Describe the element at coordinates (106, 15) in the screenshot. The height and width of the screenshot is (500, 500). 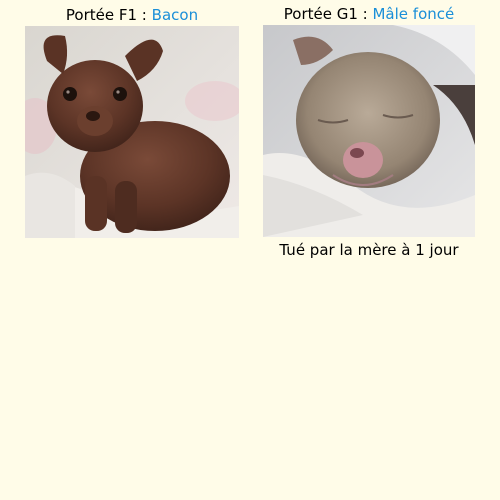
I see `litter-label: Portée F1 :` at that location.